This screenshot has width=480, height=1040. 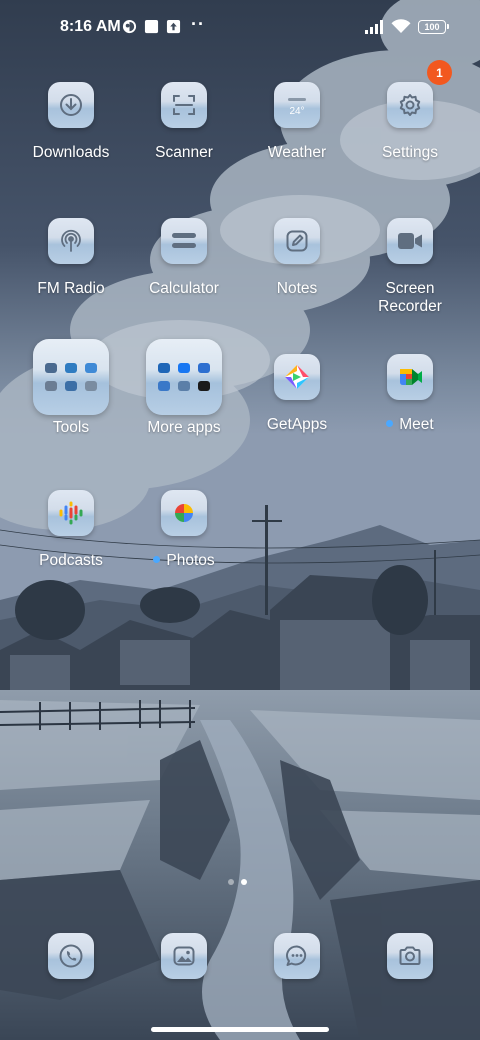 What do you see at coordinates (375, 26) in the screenshot?
I see `signal-icon` at bounding box center [375, 26].